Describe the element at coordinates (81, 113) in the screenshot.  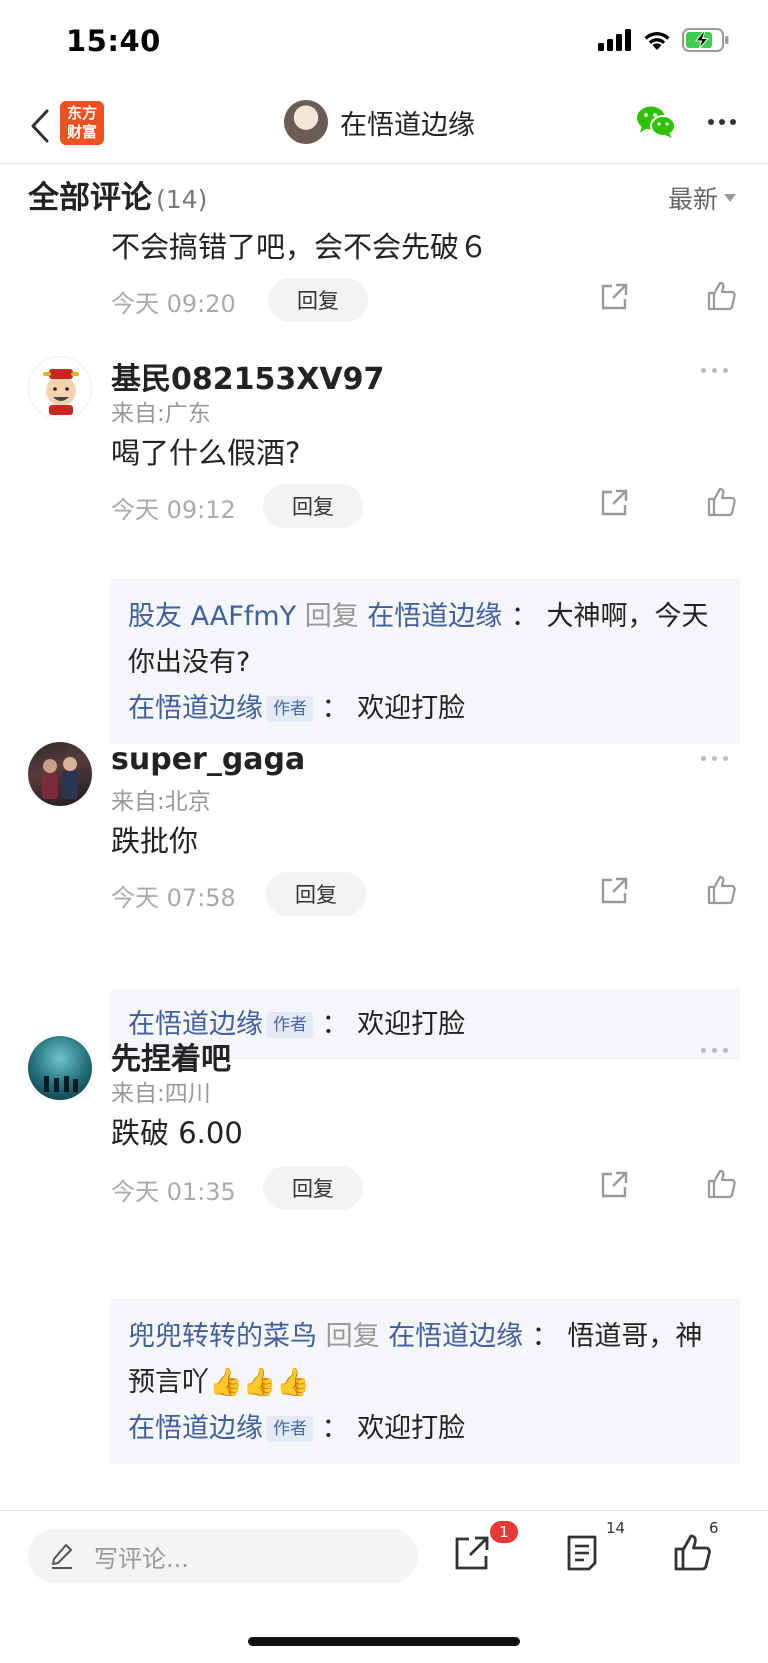
I see `logo-line1: 东方` at that location.